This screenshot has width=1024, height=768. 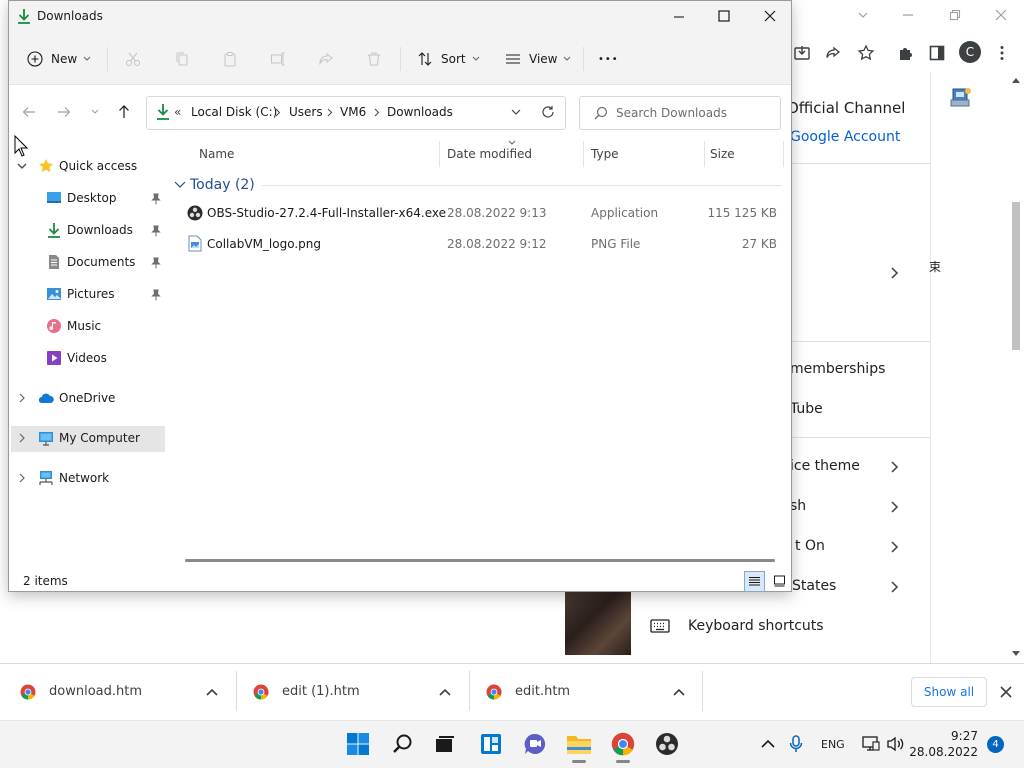 What do you see at coordinates (489, 154) in the screenshot?
I see `column-header-date: Date modified` at bounding box center [489, 154].